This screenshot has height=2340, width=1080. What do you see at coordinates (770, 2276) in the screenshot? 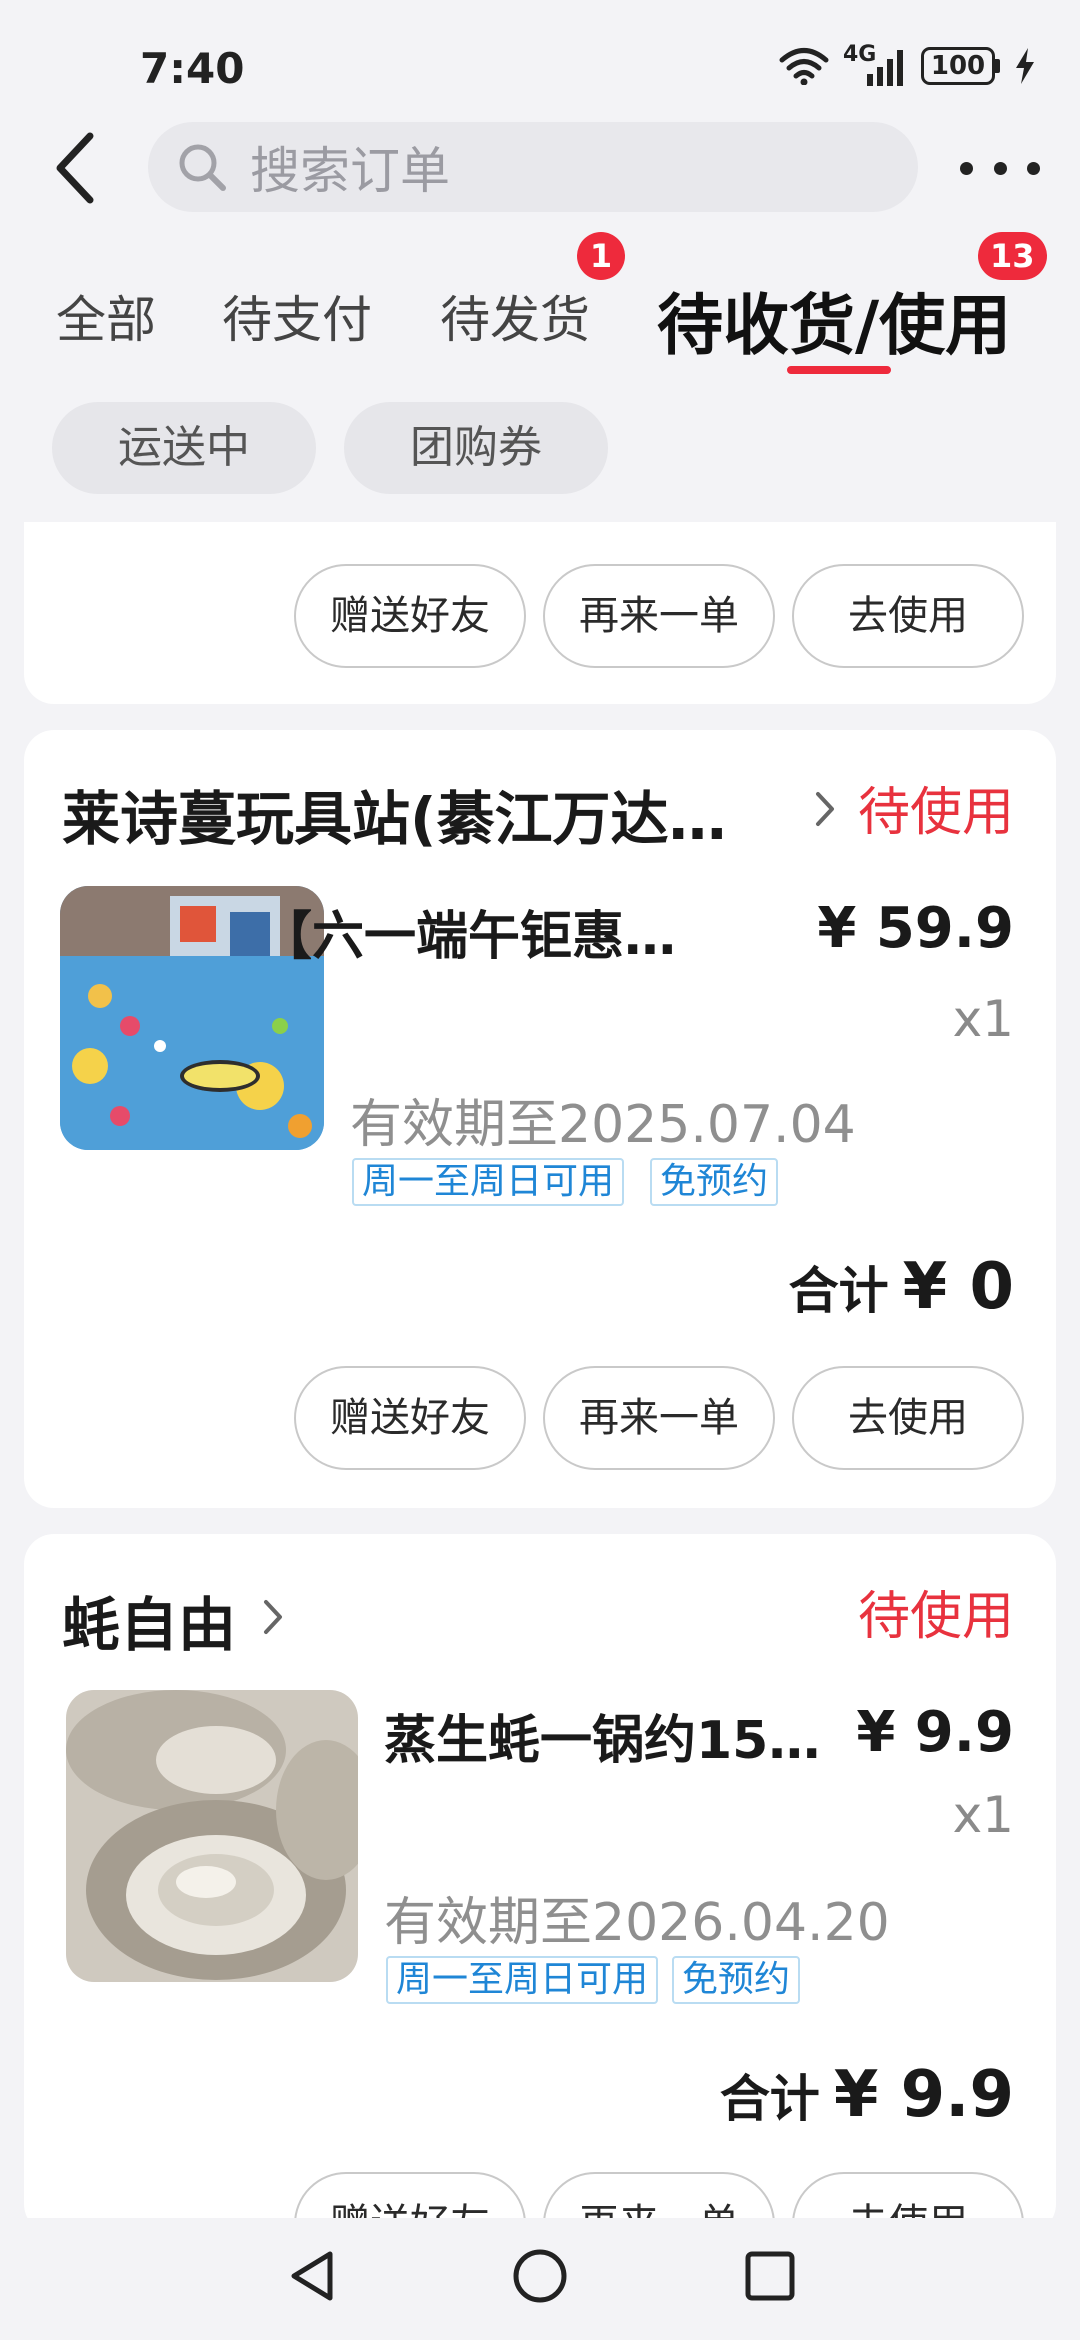
I see `nav-recents-icon` at bounding box center [770, 2276].